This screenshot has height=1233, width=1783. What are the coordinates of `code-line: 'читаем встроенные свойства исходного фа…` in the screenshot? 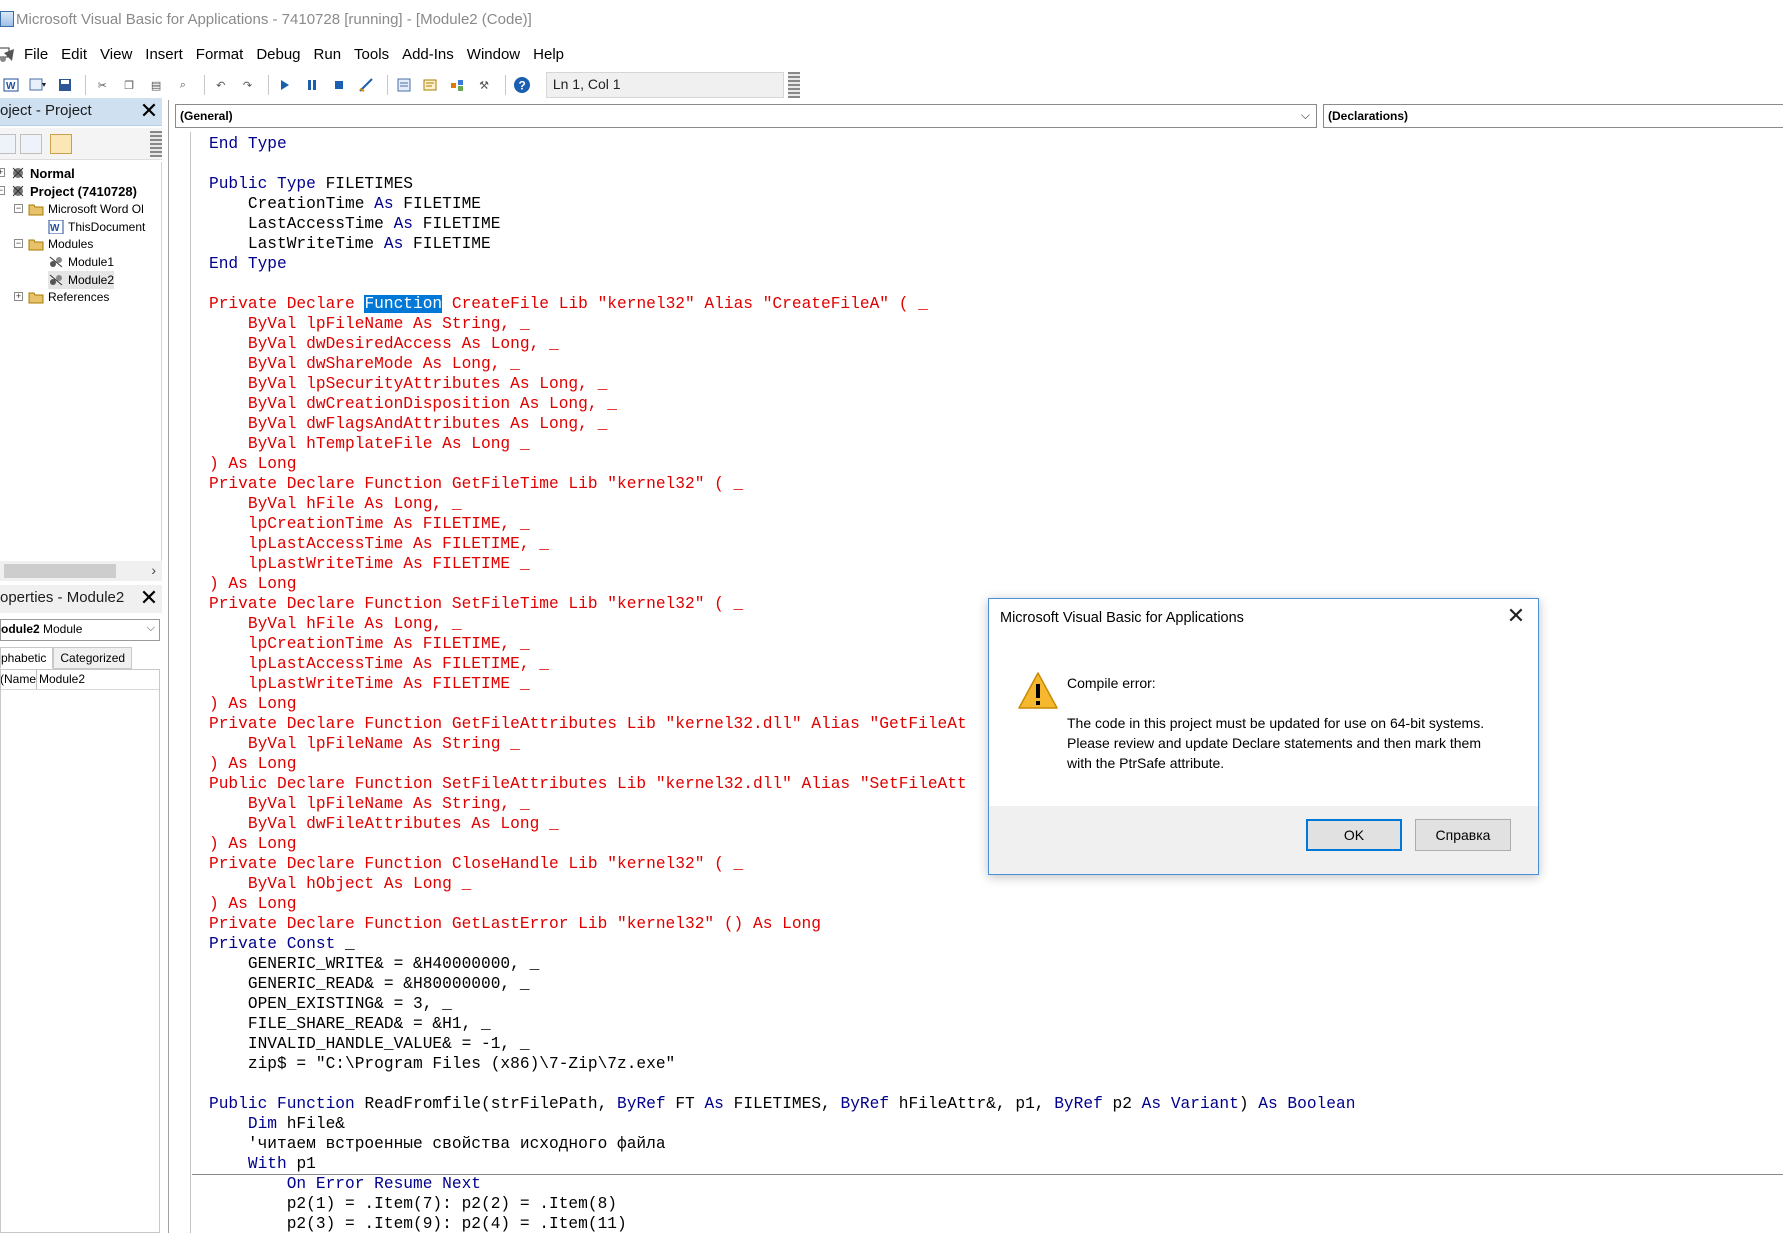 It's located at (989, 1144).